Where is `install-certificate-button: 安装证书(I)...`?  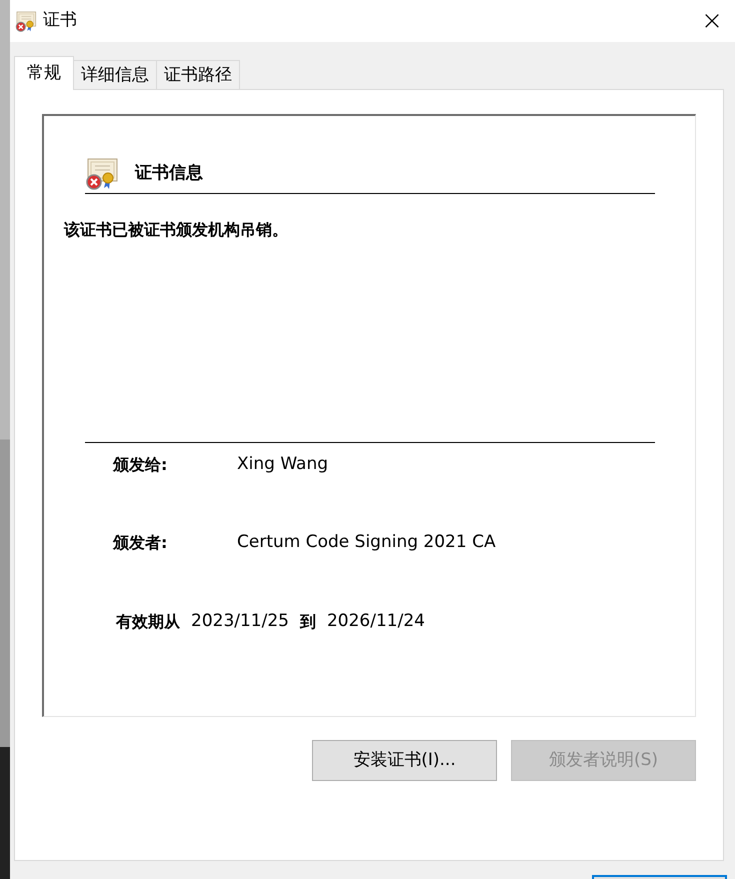 install-certificate-button: 安装证书(I)... is located at coordinates (404, 760).